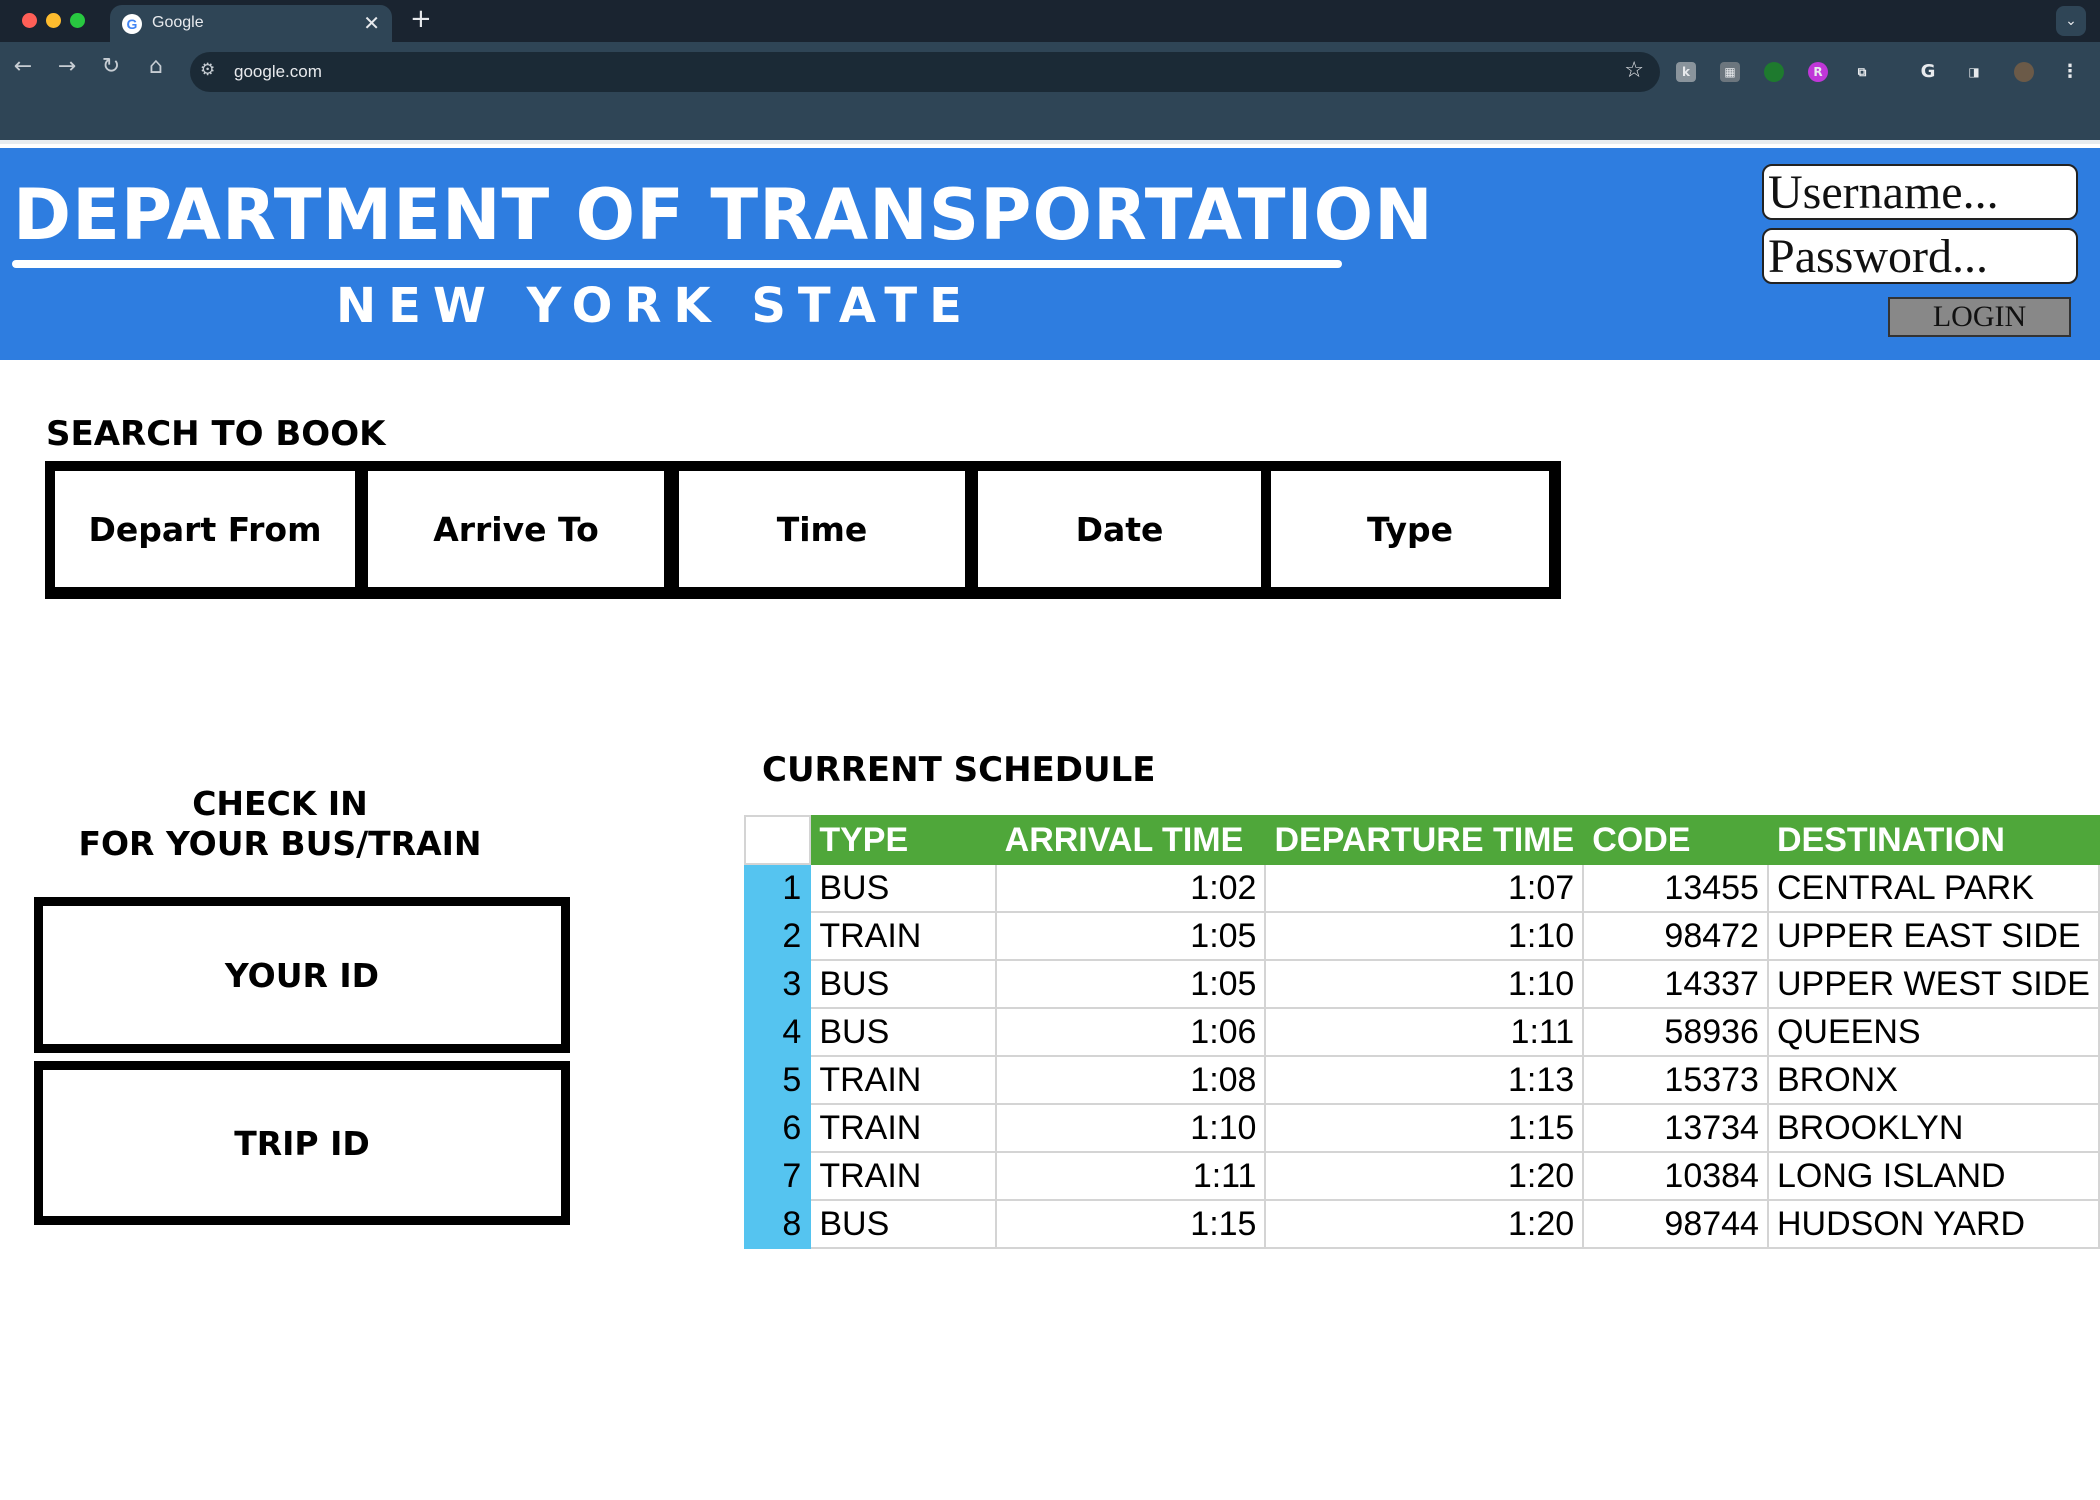 This screenshot has height=1500, width=2100. I want to click on cell-code: 98472, so click(1675, 936).